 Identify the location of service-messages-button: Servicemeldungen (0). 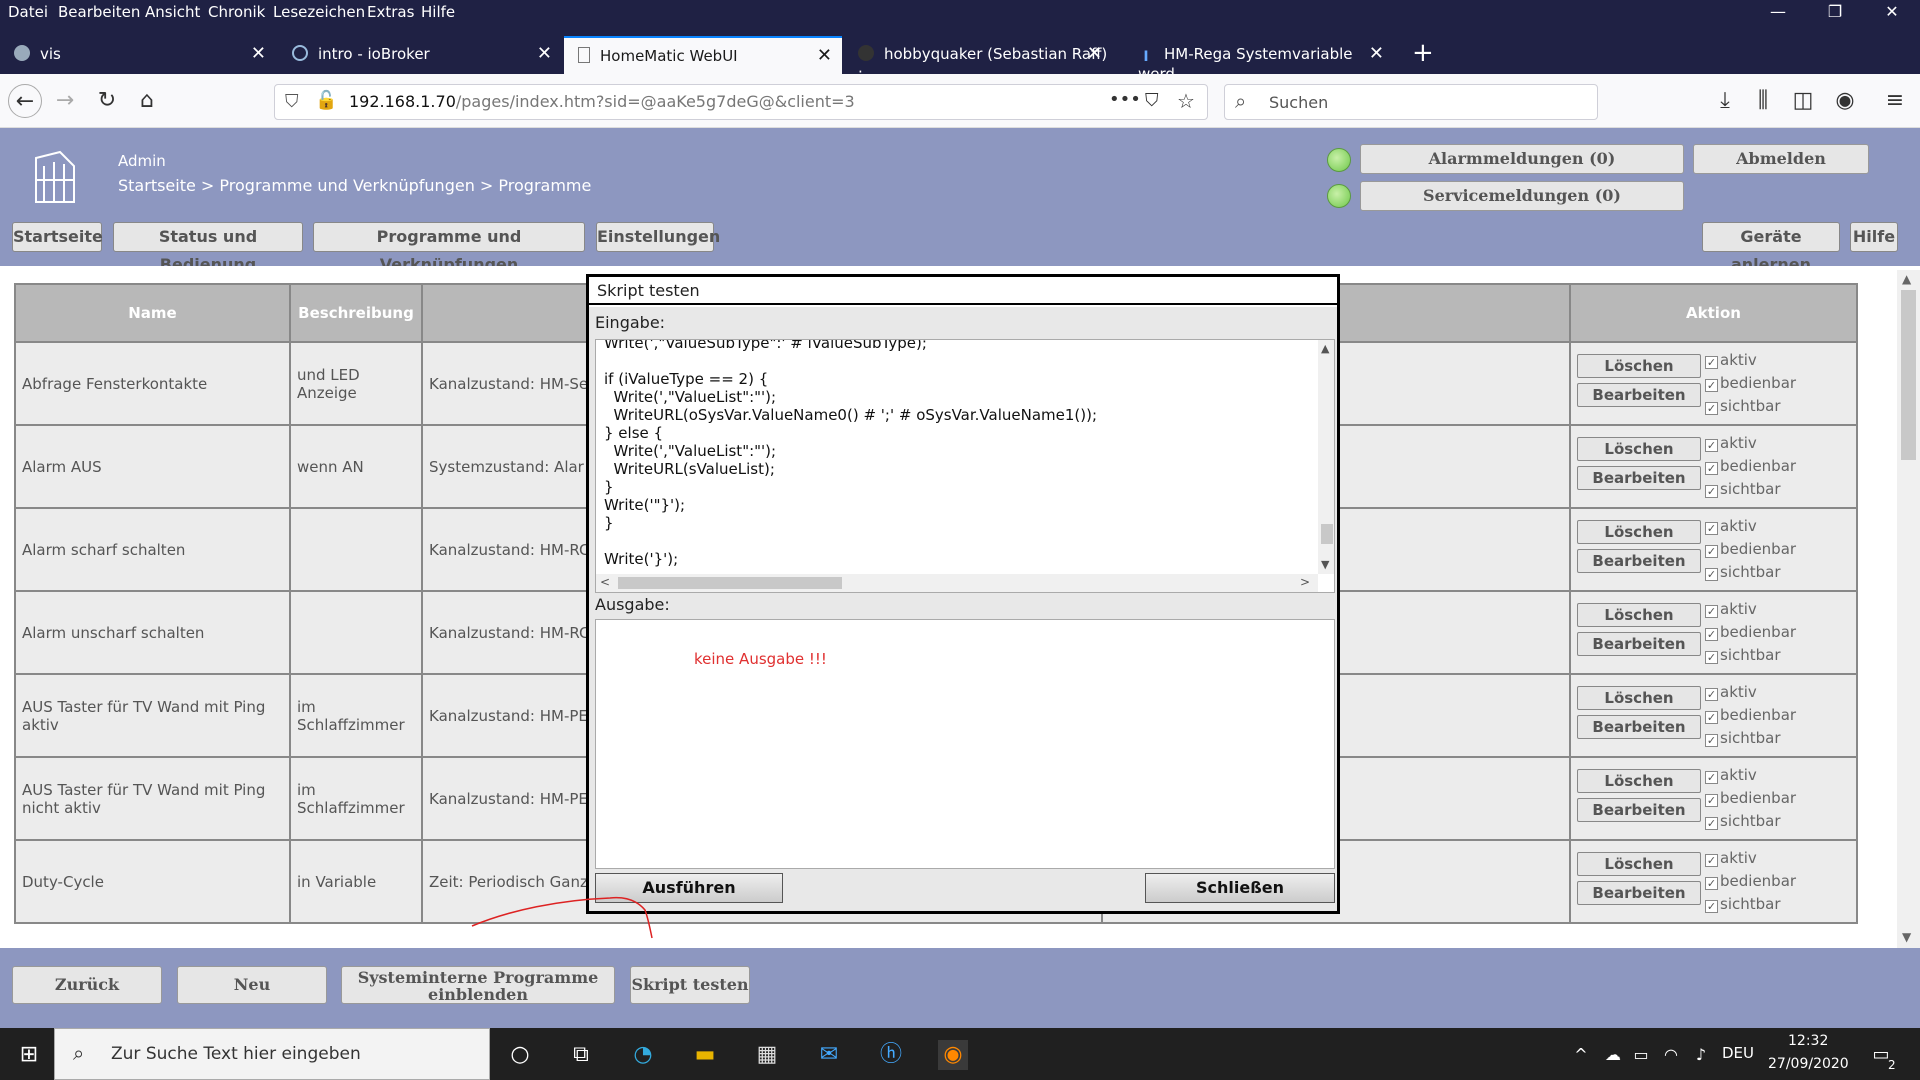
(1522, 196).